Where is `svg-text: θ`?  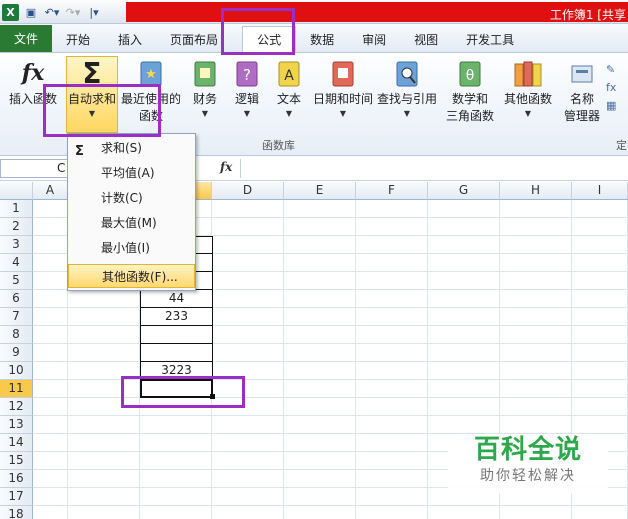
svg-text: θ is located at coordinates (470, 76).